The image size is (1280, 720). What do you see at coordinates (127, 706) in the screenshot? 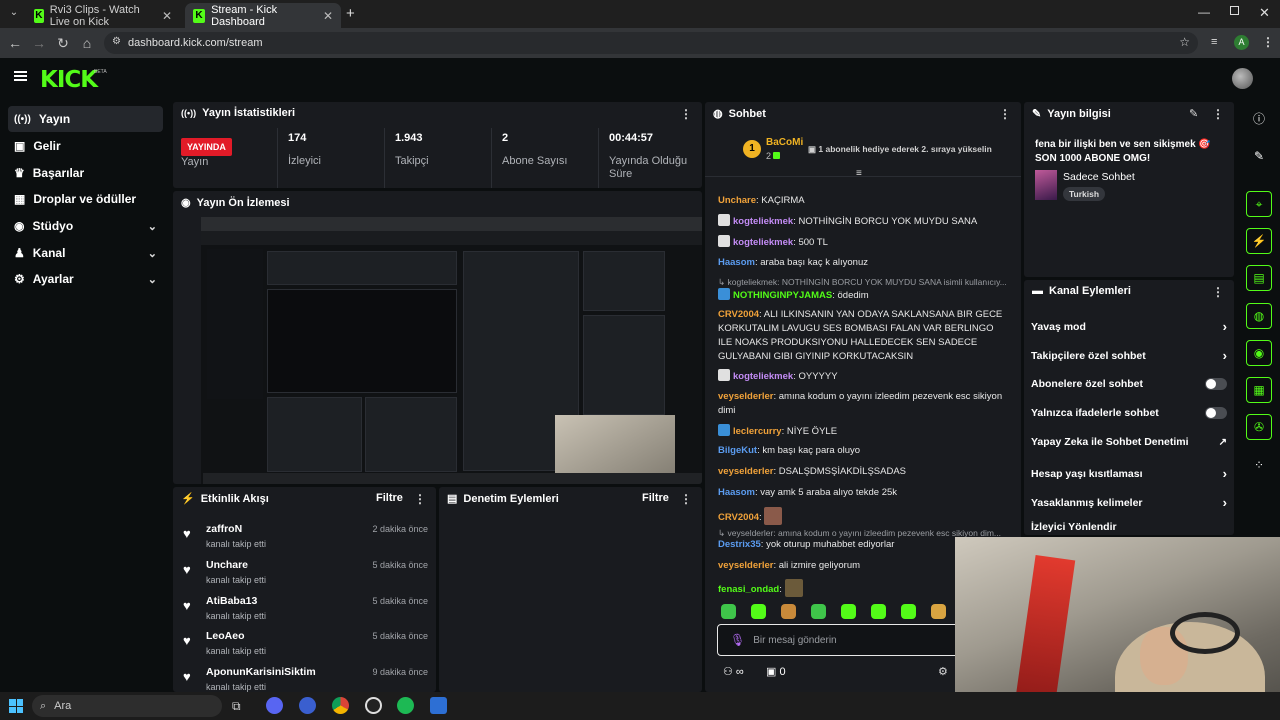
I see `taskbar-search: ⌕ Ara` at bounding box center [127, 706].